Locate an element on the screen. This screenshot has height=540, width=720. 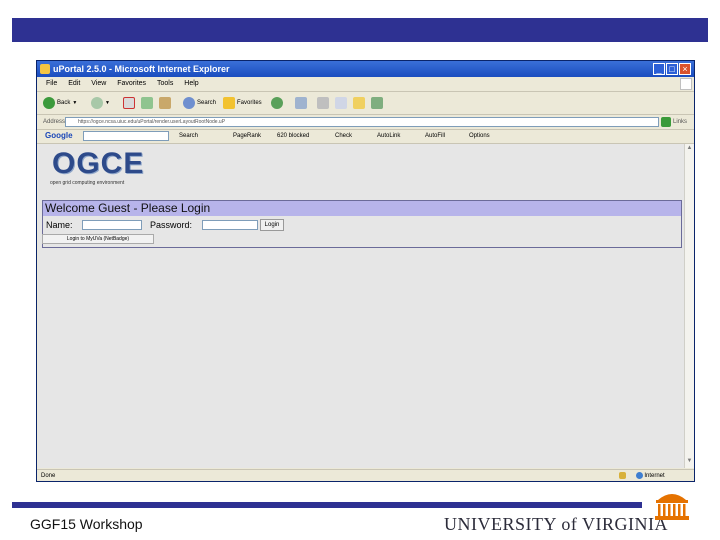
ogce-tagline: open grid computing environment is located at coordinates (87, 183).